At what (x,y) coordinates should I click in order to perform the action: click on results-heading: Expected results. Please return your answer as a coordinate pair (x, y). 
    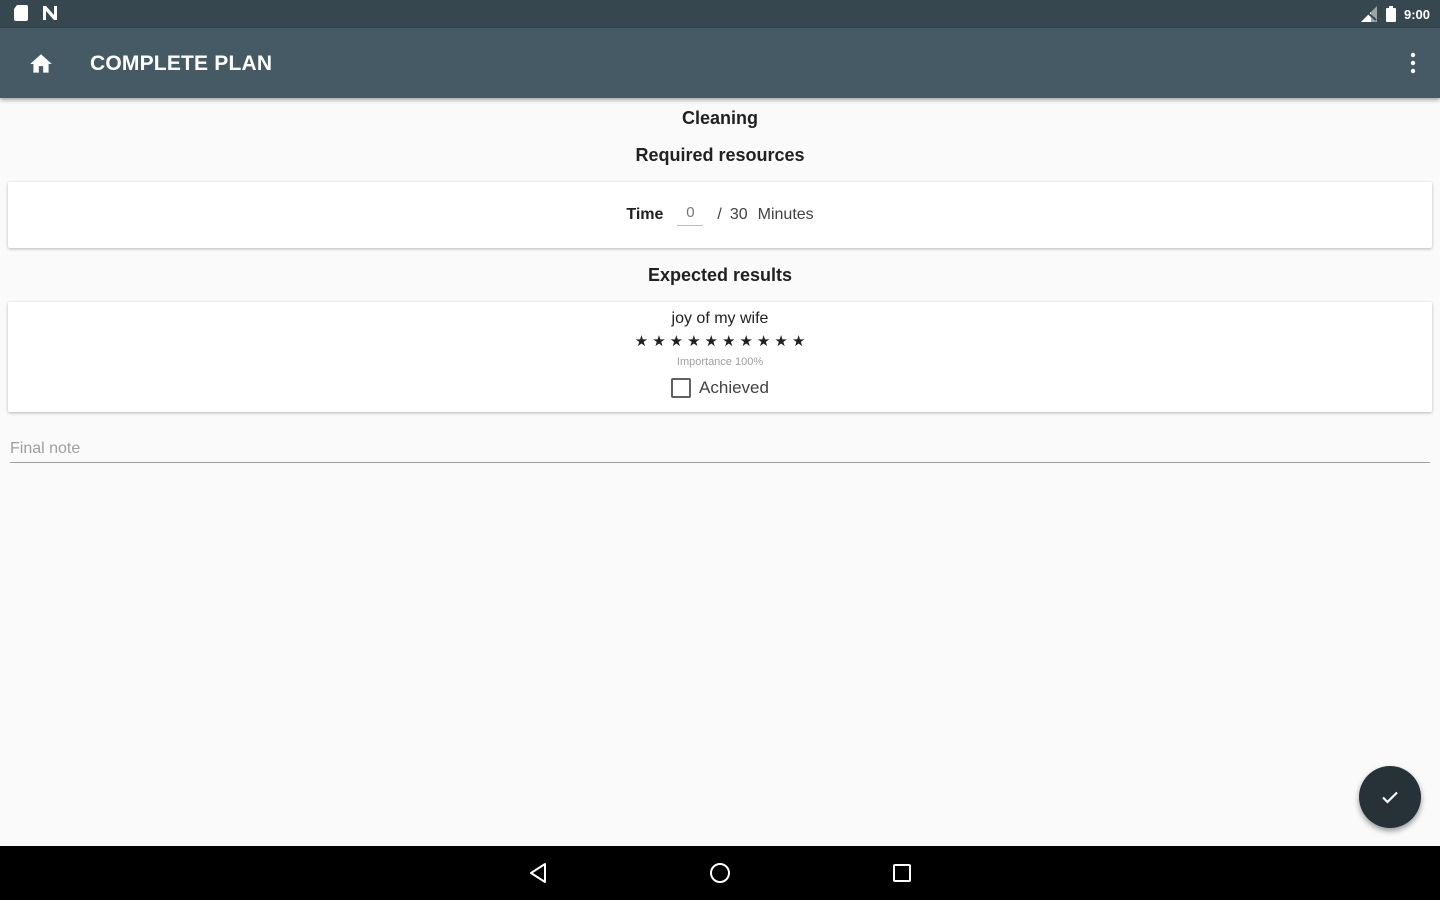
    Looking at the image, I should click on (720, 275).